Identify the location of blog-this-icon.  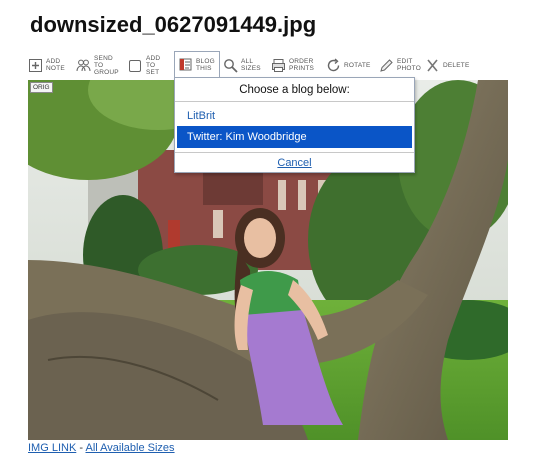
(185, 64).